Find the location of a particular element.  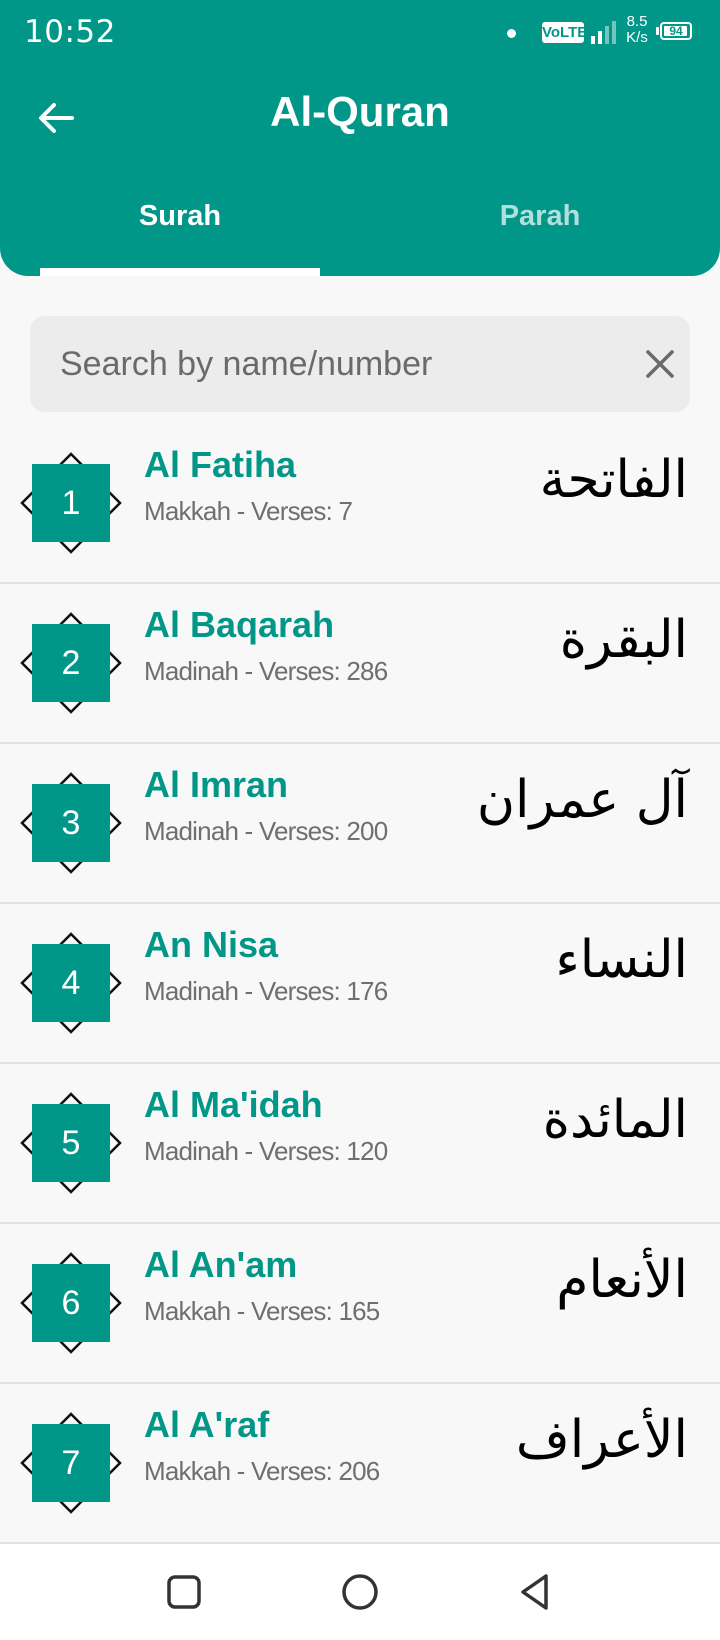

surah-row: 6 Al An'am Makkah - Verses: 165 الأنعام is located at coordinates (360, 1304).